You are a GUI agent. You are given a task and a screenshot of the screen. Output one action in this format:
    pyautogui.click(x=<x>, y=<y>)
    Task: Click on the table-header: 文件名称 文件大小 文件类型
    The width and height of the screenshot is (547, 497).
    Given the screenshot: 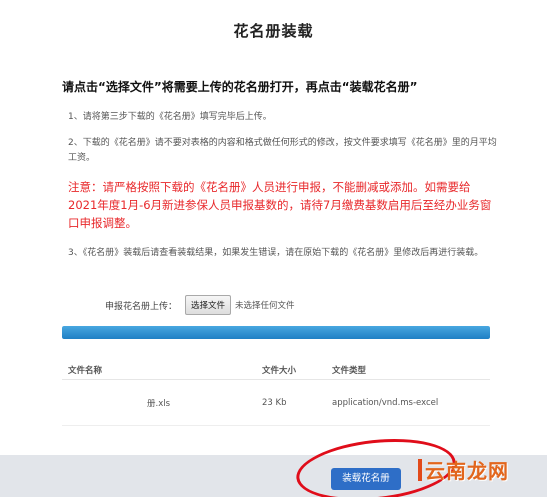 What is the action you would take?
    pyautogui.click(x=276, y=370)
    